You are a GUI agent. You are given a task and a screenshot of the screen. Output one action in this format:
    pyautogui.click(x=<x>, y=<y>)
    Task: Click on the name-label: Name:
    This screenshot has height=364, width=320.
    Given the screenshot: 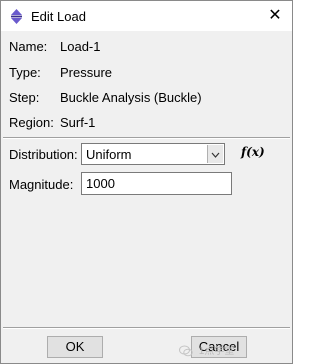 What is the action you would take?
    pyautogui.click(x=28, y=46)
    